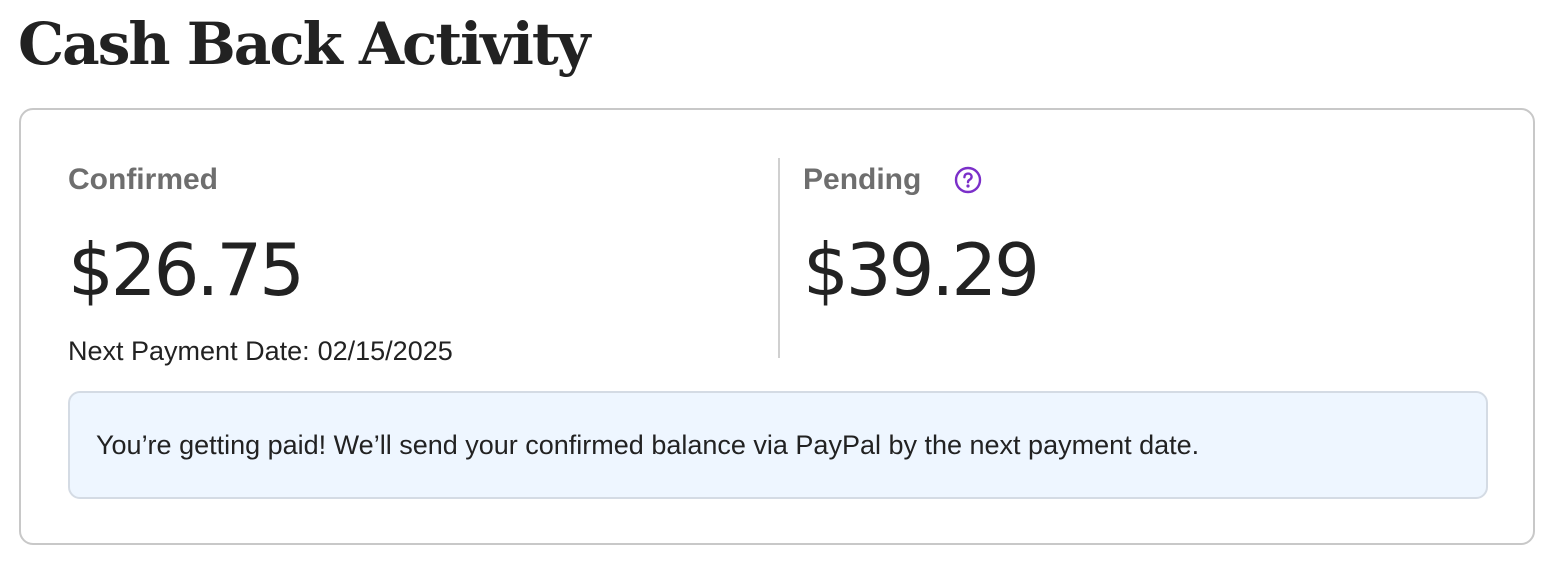  I want to click on next-payment-date: Next Payment Date: 02/15/2025, so click(418, 351).